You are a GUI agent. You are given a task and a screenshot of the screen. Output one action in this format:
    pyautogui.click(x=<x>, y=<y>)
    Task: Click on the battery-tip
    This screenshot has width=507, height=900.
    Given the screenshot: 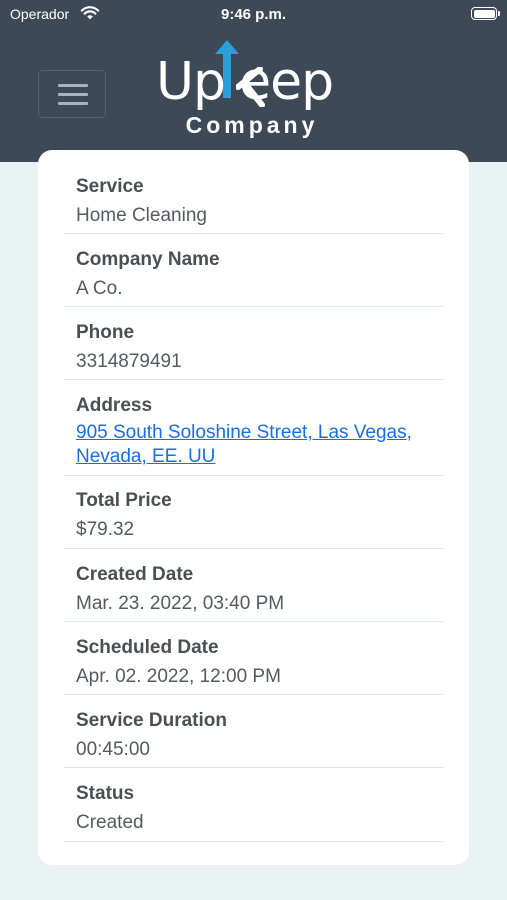 What is the action you would take?
    pyautogui.click(x=499, y=13)
    